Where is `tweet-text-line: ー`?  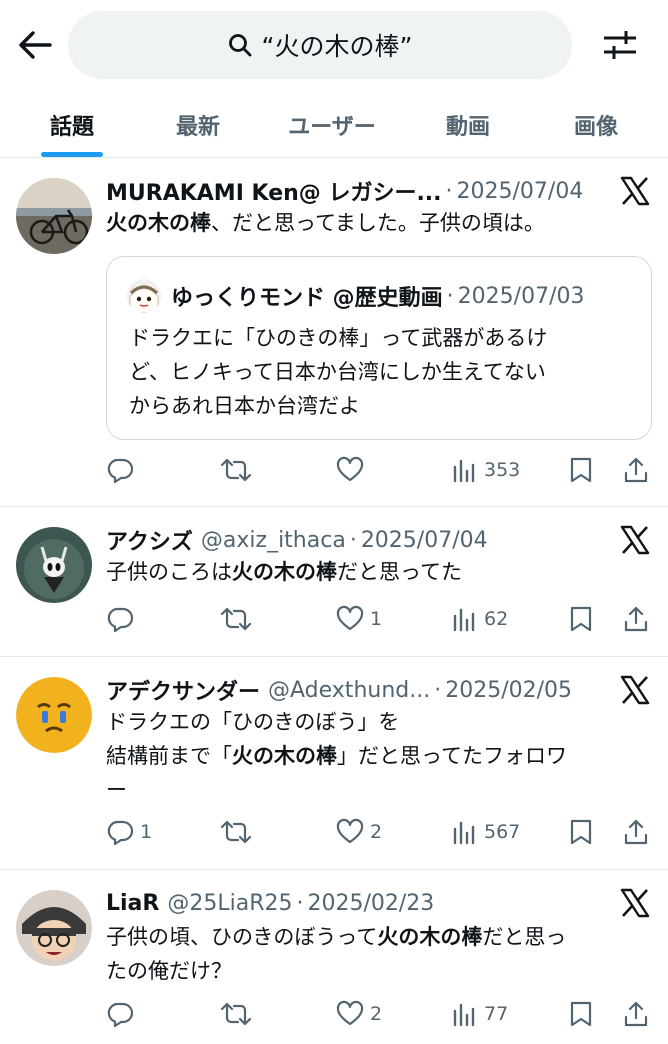 tweet-text-line: ー is located at coordinates (116, 790).